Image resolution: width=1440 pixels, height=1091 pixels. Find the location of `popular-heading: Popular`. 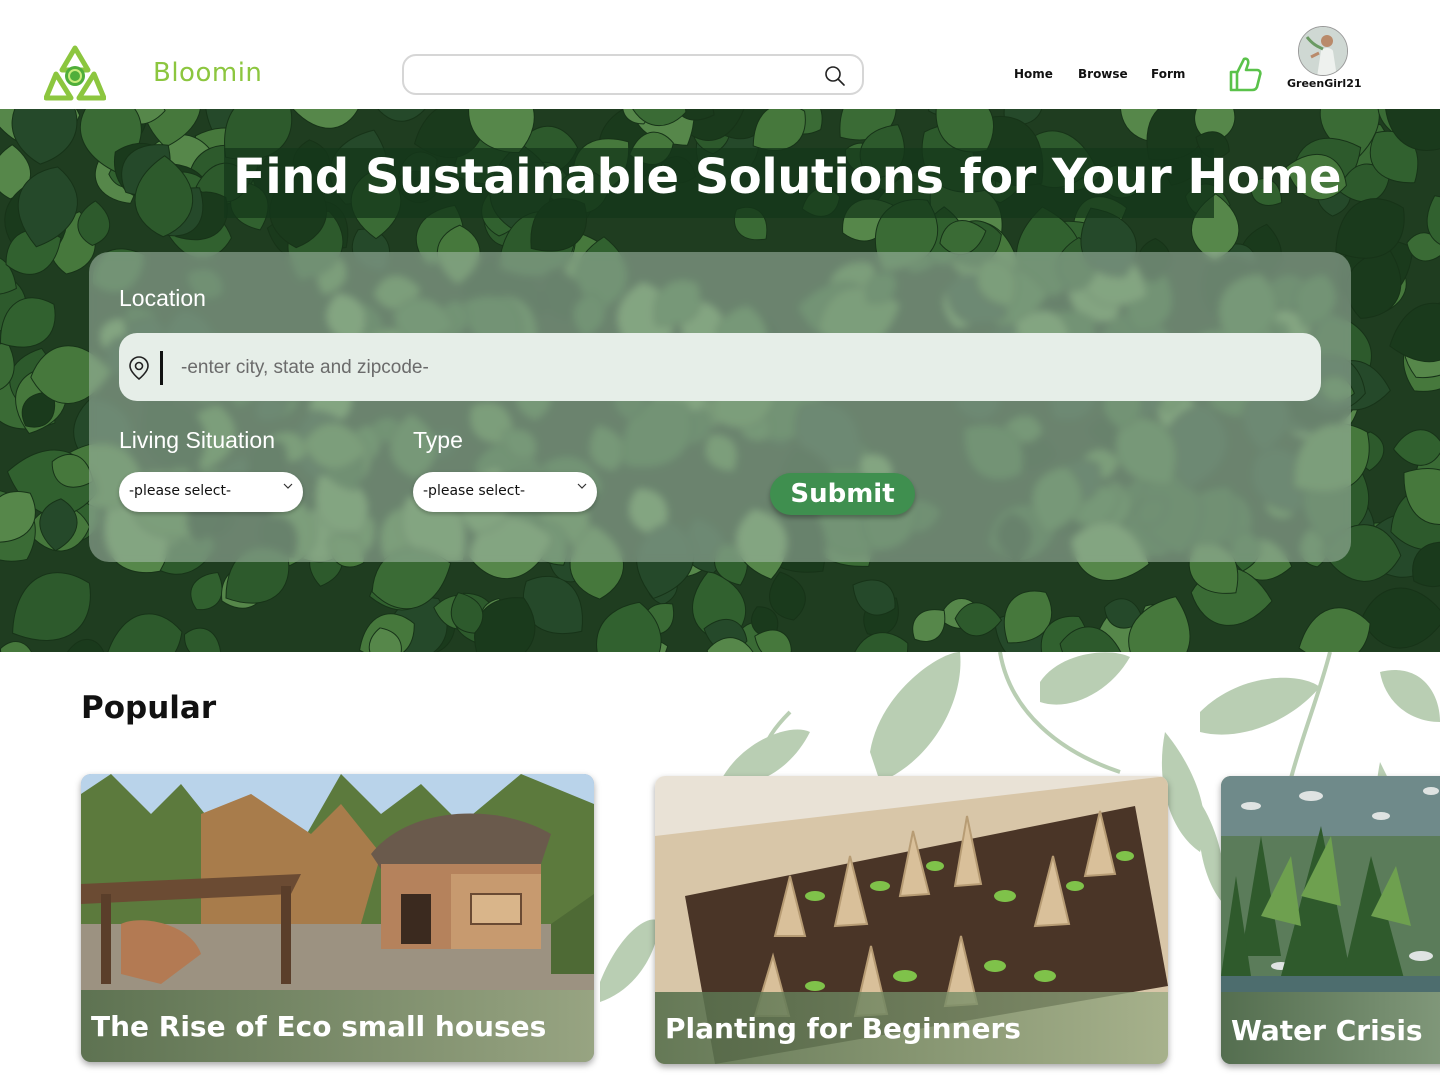

popular-heading: Popular is located at coordinates (149, 708).